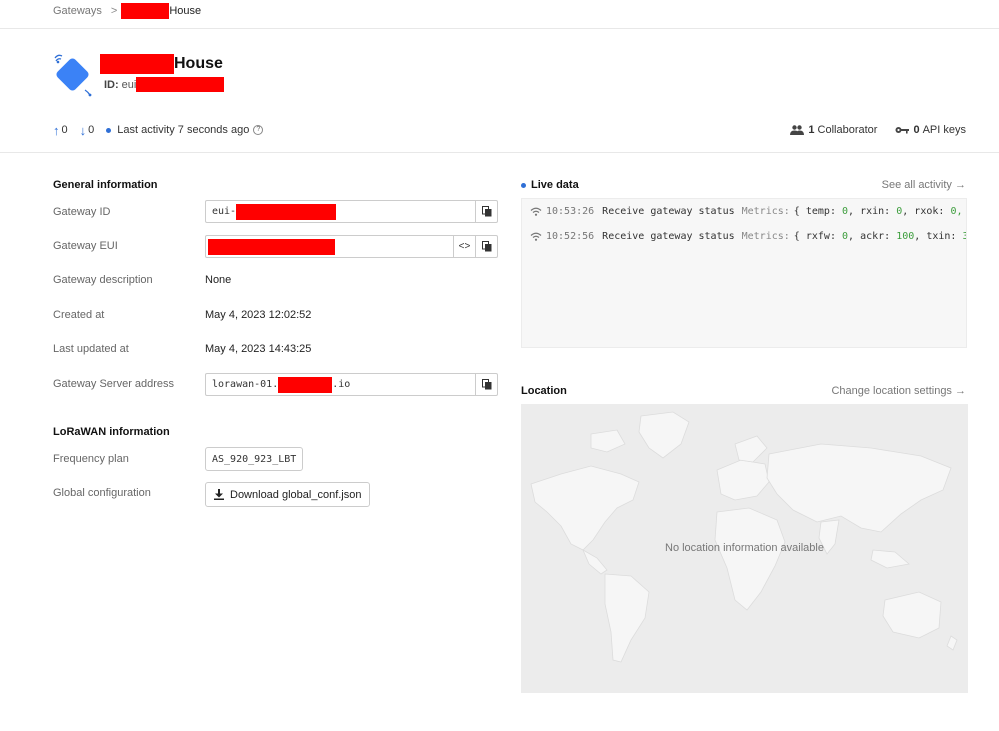 This screenshot has height=731, width=999. What do you see at coordinates (875, 211) in the screenshot?
I see `metric-key: rxin:` at bounding box center [875, 211].